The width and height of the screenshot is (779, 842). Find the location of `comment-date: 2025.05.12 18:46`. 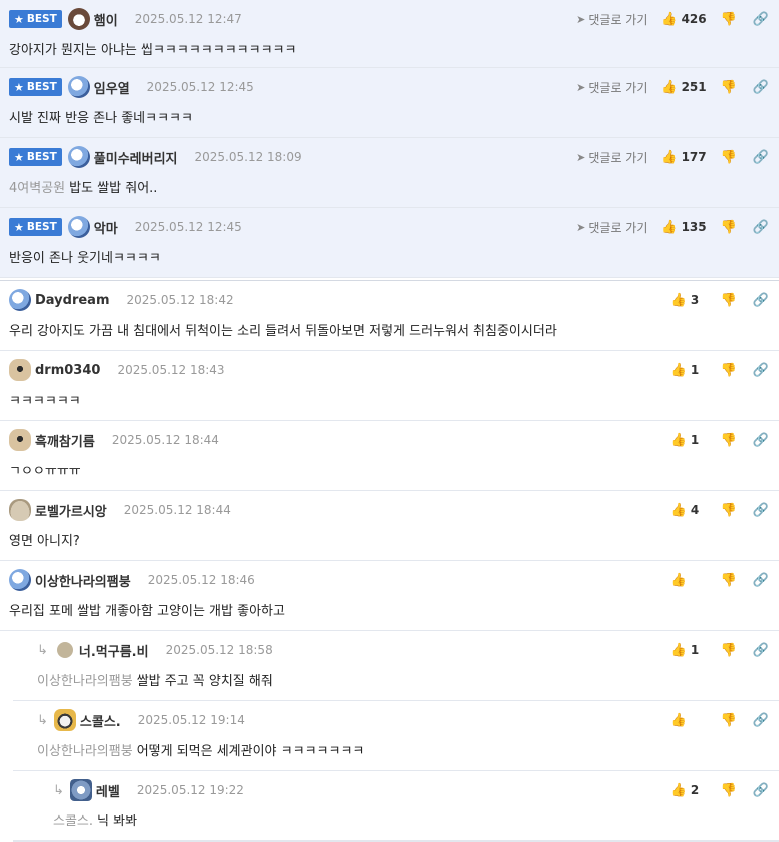

comment-date: 2025.05.12 18:46 is located at coordinates (201, 580).